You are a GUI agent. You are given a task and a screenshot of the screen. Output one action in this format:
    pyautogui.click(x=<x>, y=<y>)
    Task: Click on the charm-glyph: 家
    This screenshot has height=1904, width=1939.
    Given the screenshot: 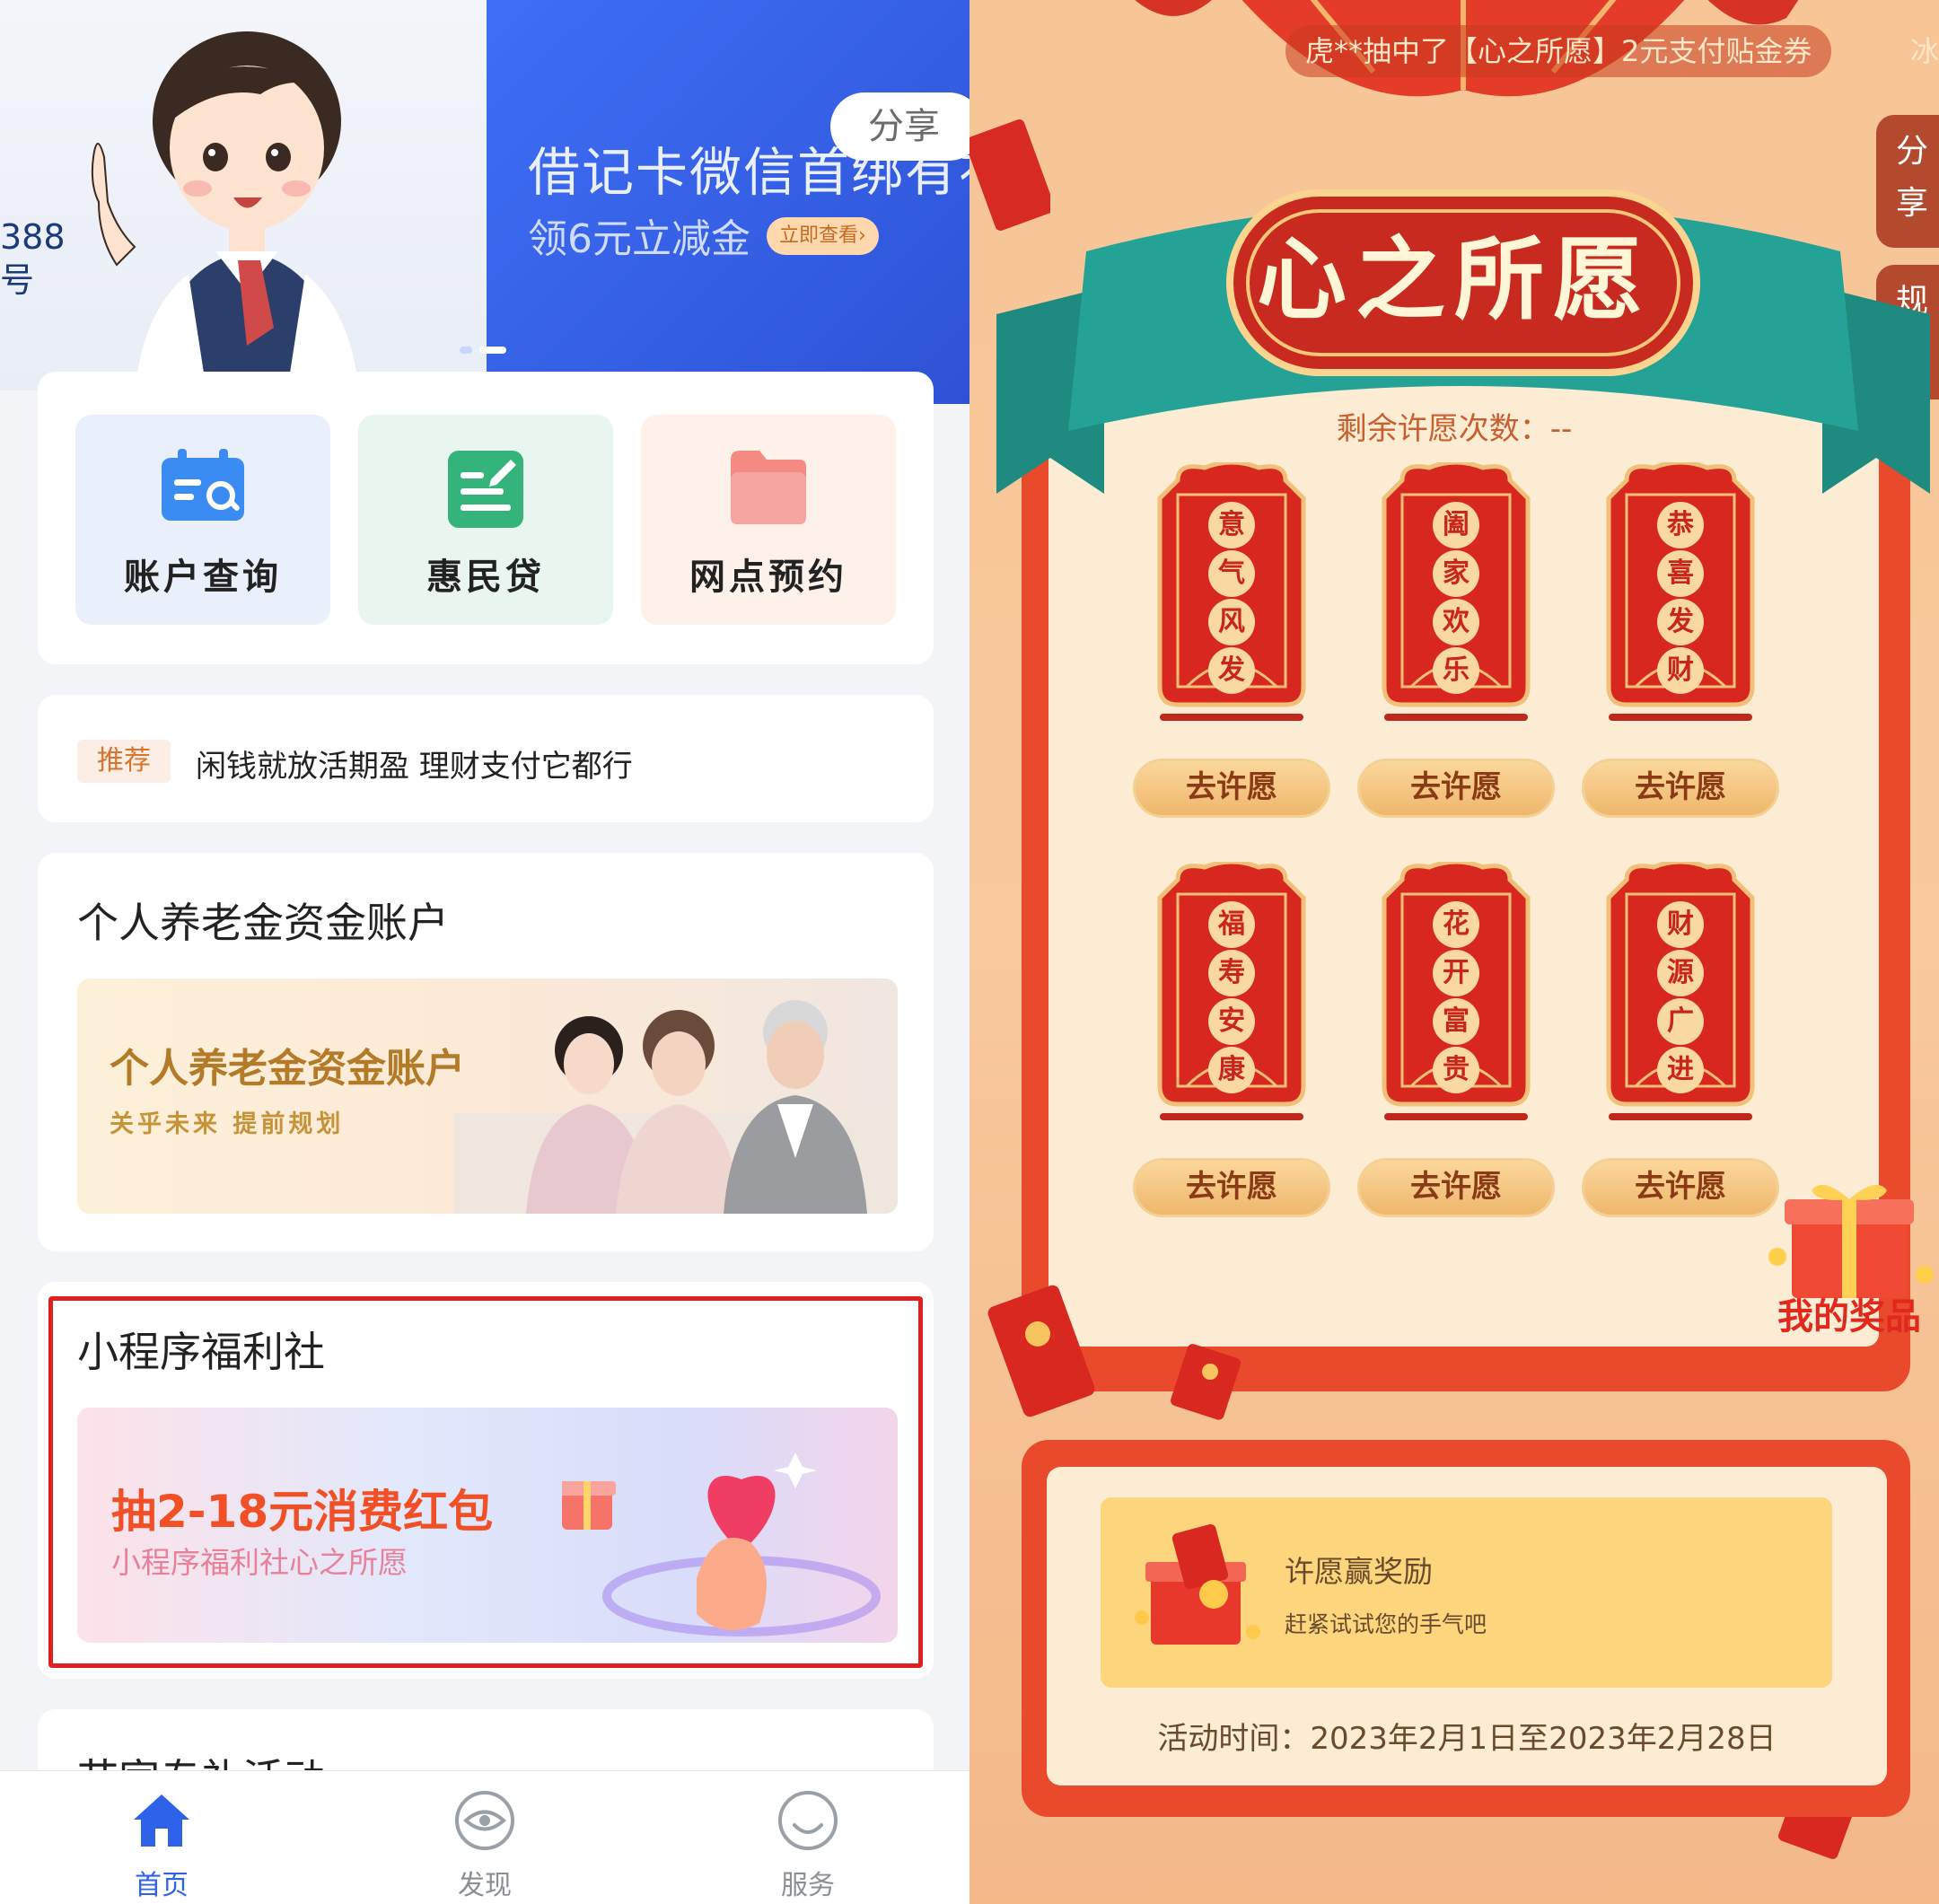 What is the action you would take?
    pyautogui.click(x=1456, y=573)
    